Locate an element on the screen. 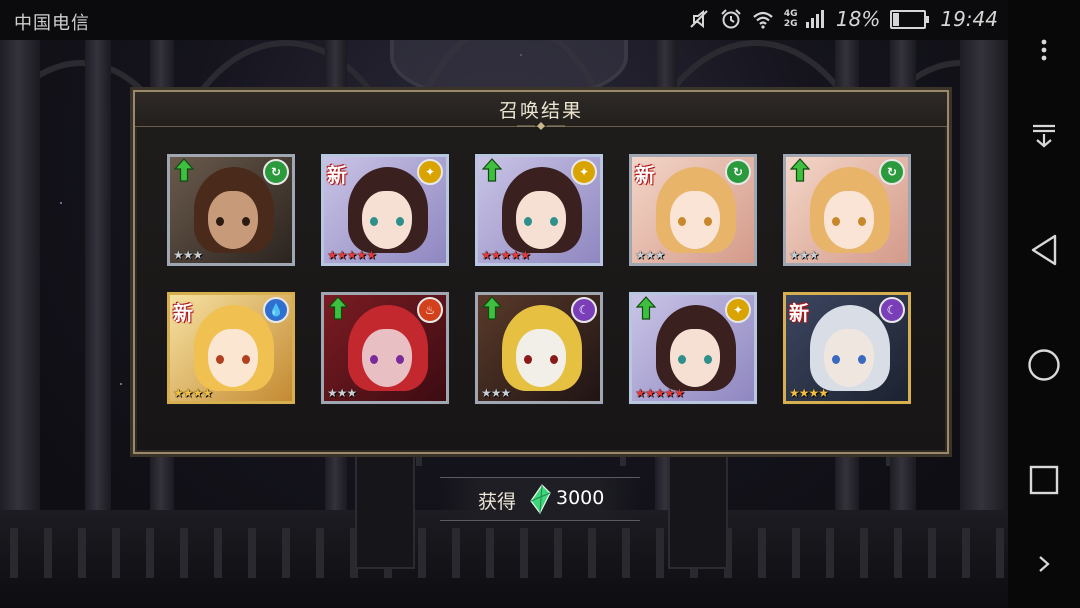 The height and width of the screenshot is (608, 1080). back-button is located at coordinates (1044, 250).